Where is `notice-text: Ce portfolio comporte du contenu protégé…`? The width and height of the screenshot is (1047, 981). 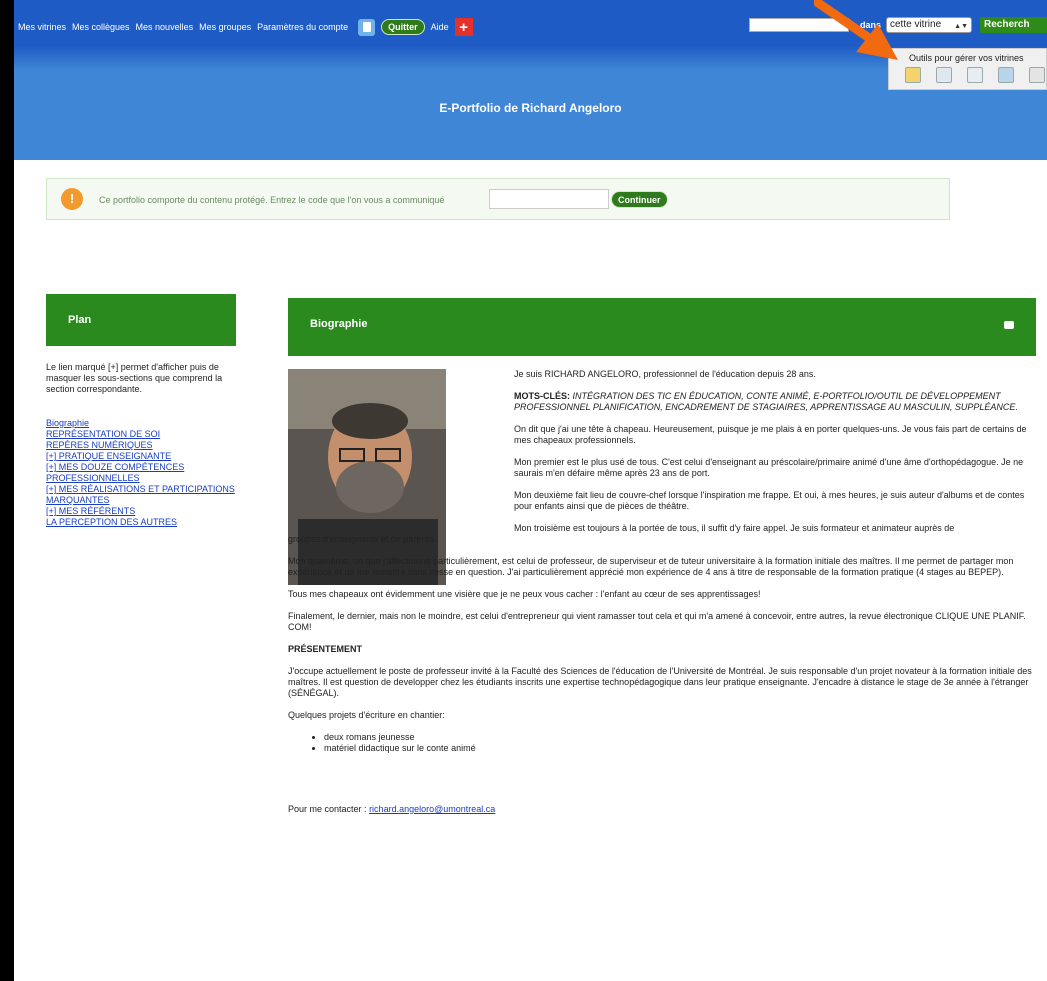 notice-text: Ce portfolio comporte du contenu protégé… is located at coordinates (272, 200).